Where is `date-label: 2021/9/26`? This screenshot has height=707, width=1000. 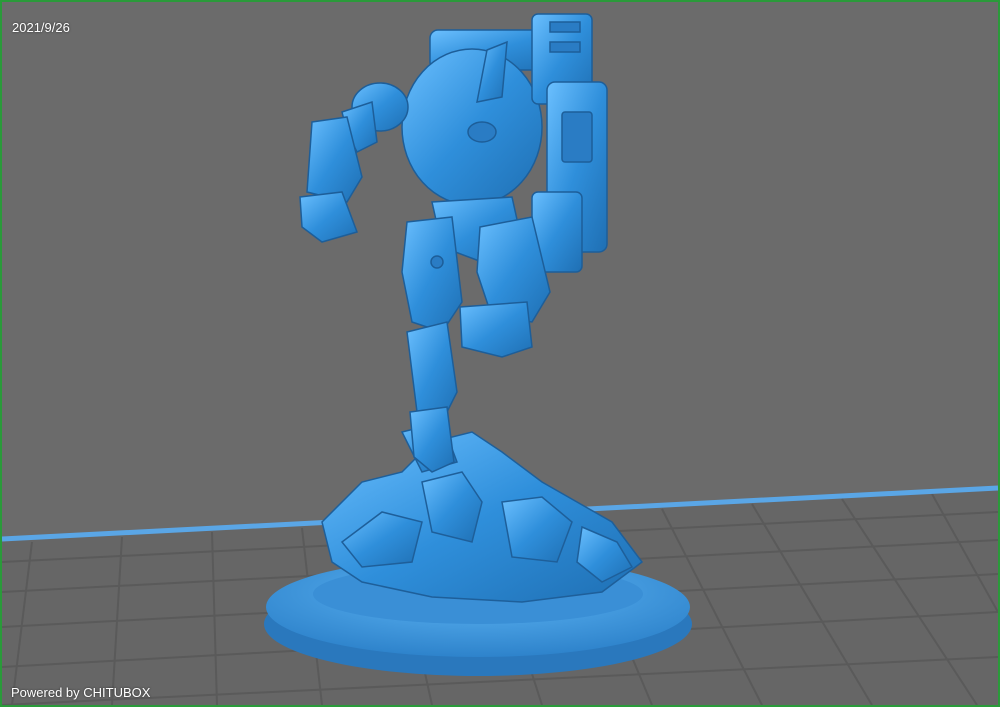 date-label: 2021/9/26 is located at coordinates (41, 27).